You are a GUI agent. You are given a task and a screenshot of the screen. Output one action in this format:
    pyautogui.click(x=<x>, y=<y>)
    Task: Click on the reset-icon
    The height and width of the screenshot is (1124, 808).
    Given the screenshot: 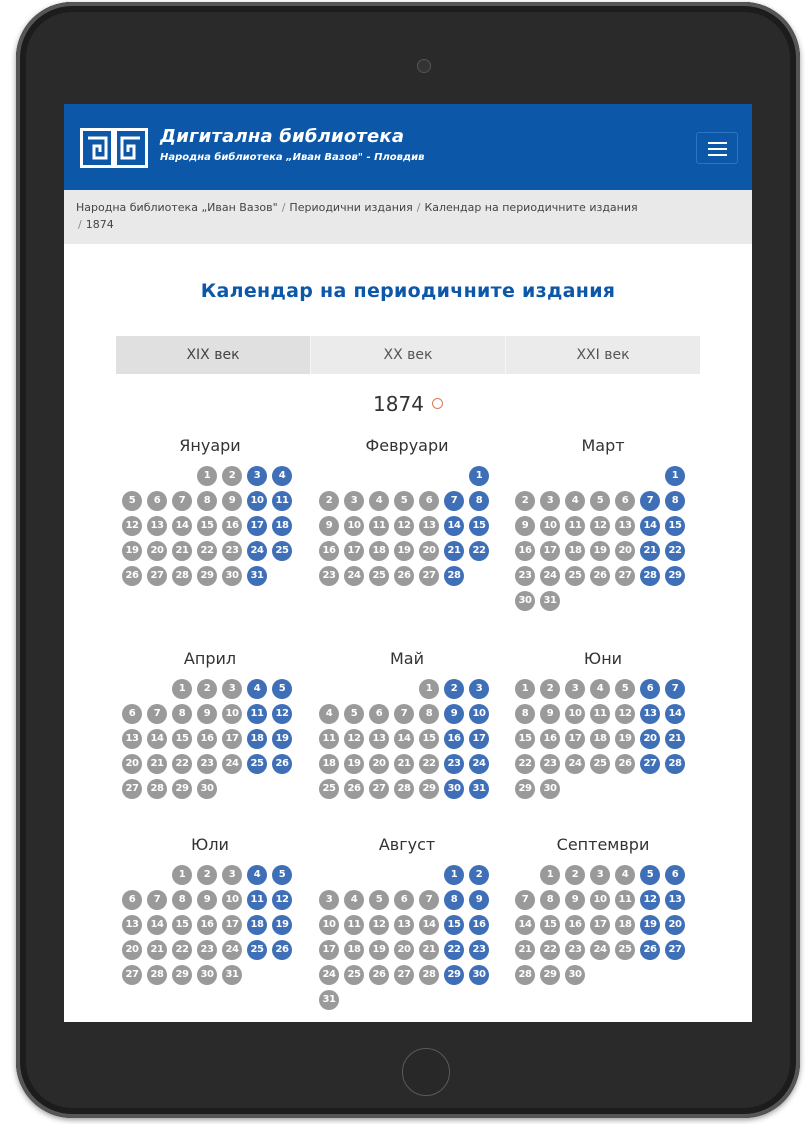 What is the action you would take?
    pyautogui.click(x=437, y=403)
    